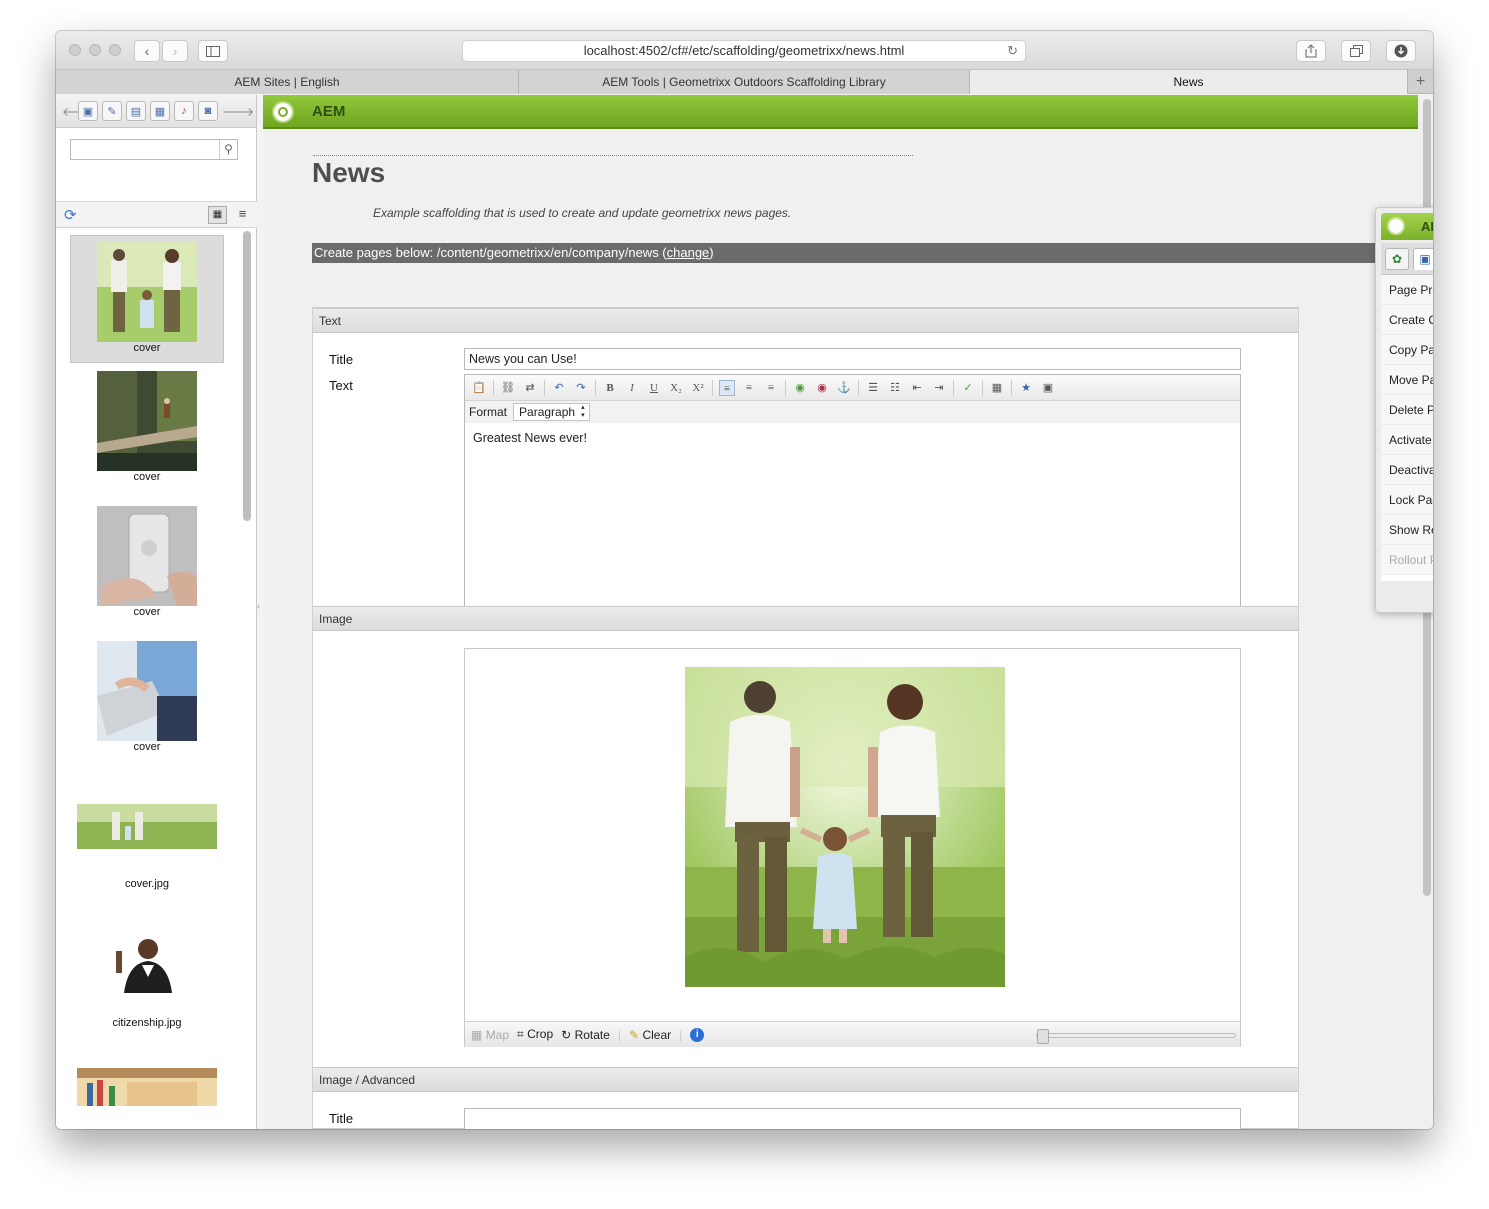  I want to click on flash-tab-icon: ♪, so click(184, 111).